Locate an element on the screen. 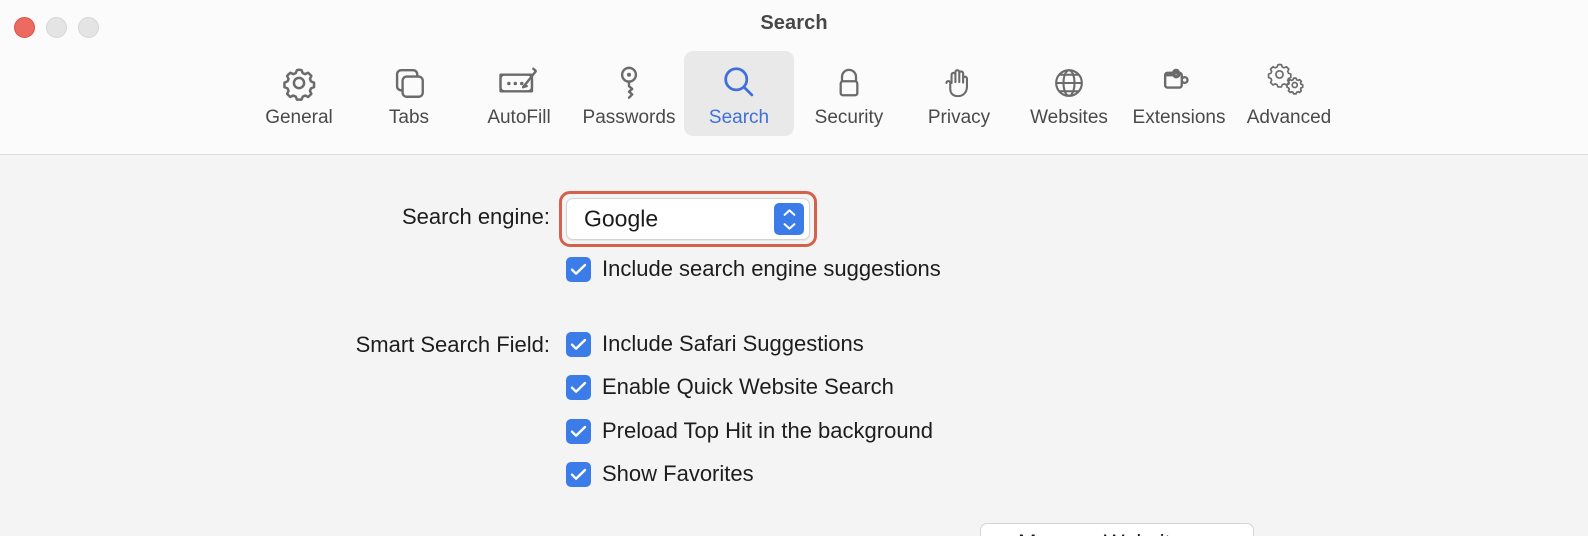  autofill-pencil-icon is located at coordinates (519, 83).